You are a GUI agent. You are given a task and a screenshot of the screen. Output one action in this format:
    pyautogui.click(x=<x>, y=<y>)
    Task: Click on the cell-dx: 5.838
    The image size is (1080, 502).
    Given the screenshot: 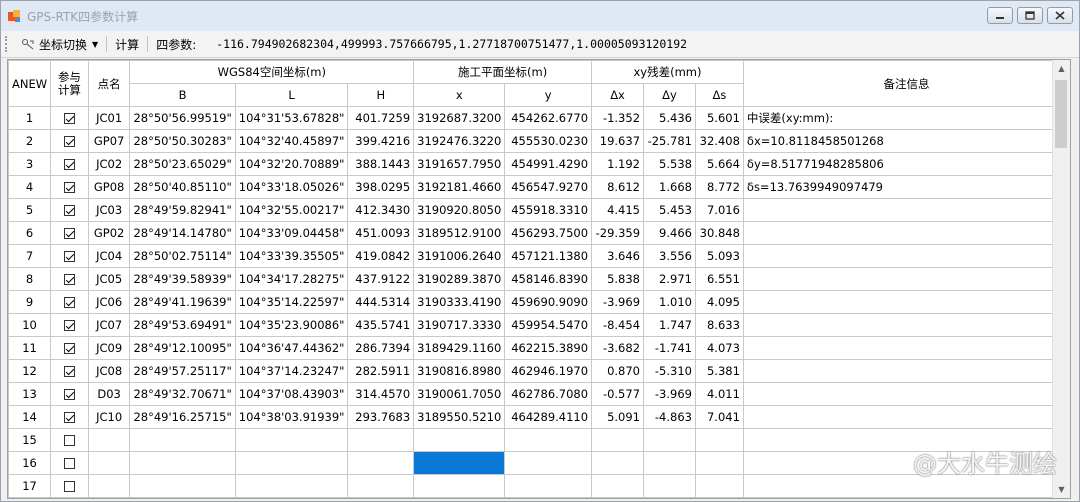 What is the action you would take?
    pyautogui.click(x=618, y=279)
    